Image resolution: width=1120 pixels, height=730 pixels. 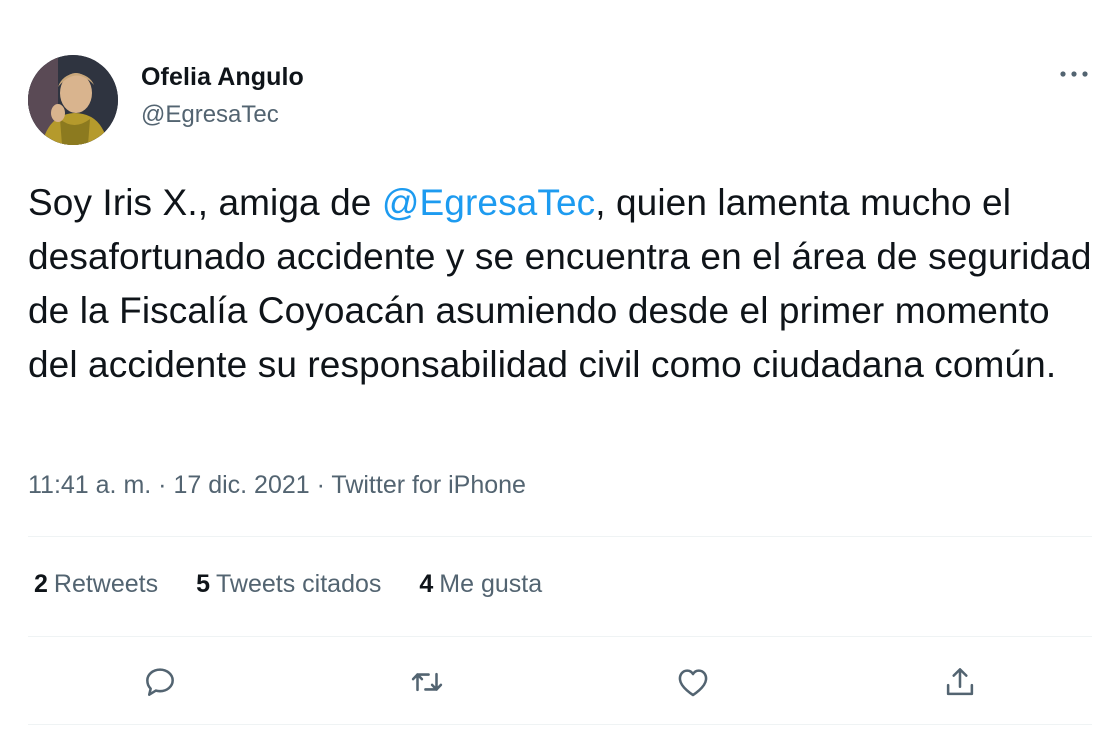 What do you see at coordinates (426, 584) in the screenshot?
I see `likes-count: 4` at bounding box center [426, 584].